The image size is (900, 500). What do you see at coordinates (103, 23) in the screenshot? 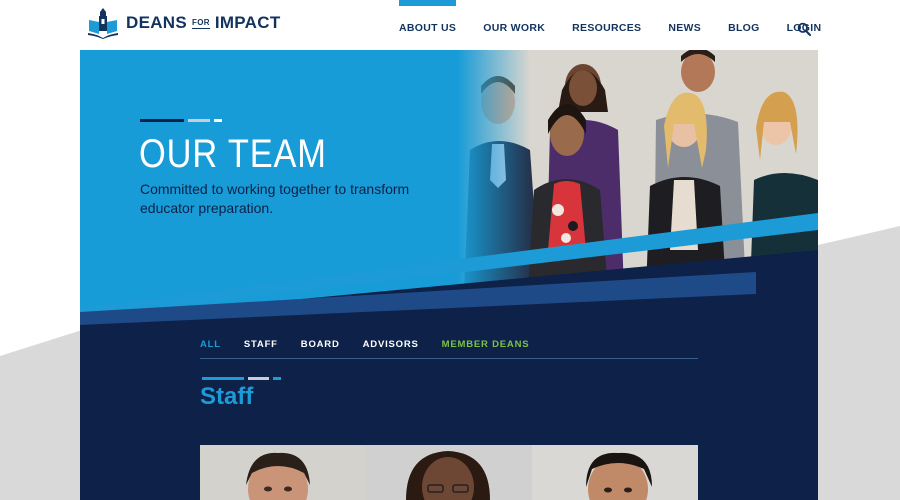
I see `school-book-icon` at bounding box center [103, 23].